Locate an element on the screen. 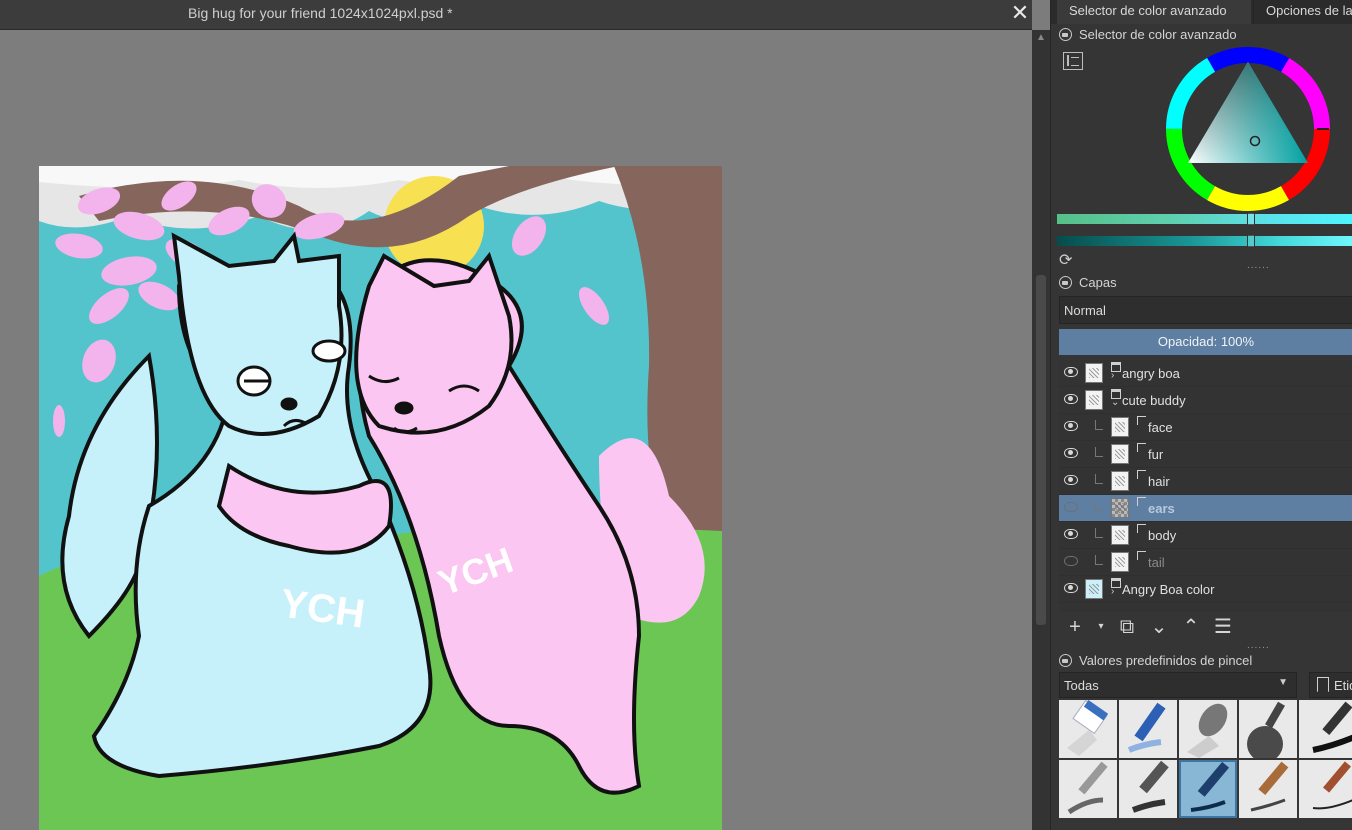 The width and height of the screenshot is (1352, 830). layer-row: fur is located at coordinates (1205, 454).